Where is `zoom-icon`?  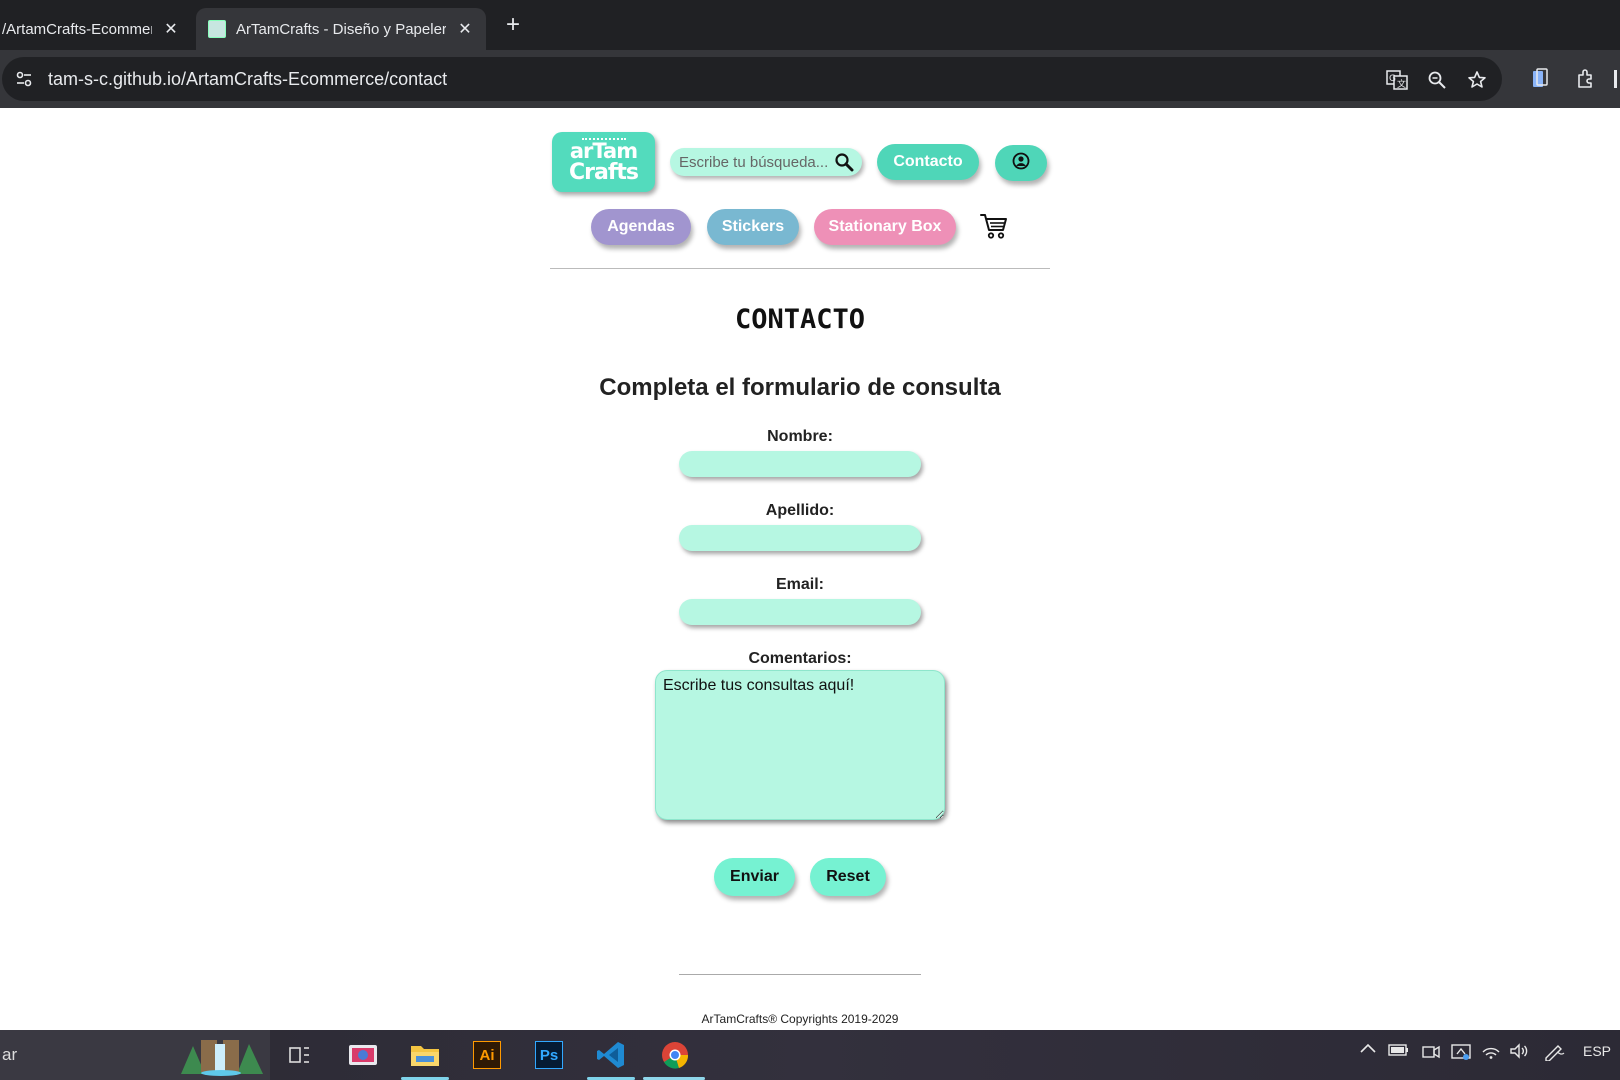 zoom-icon is located at coordinates (1437, 80).